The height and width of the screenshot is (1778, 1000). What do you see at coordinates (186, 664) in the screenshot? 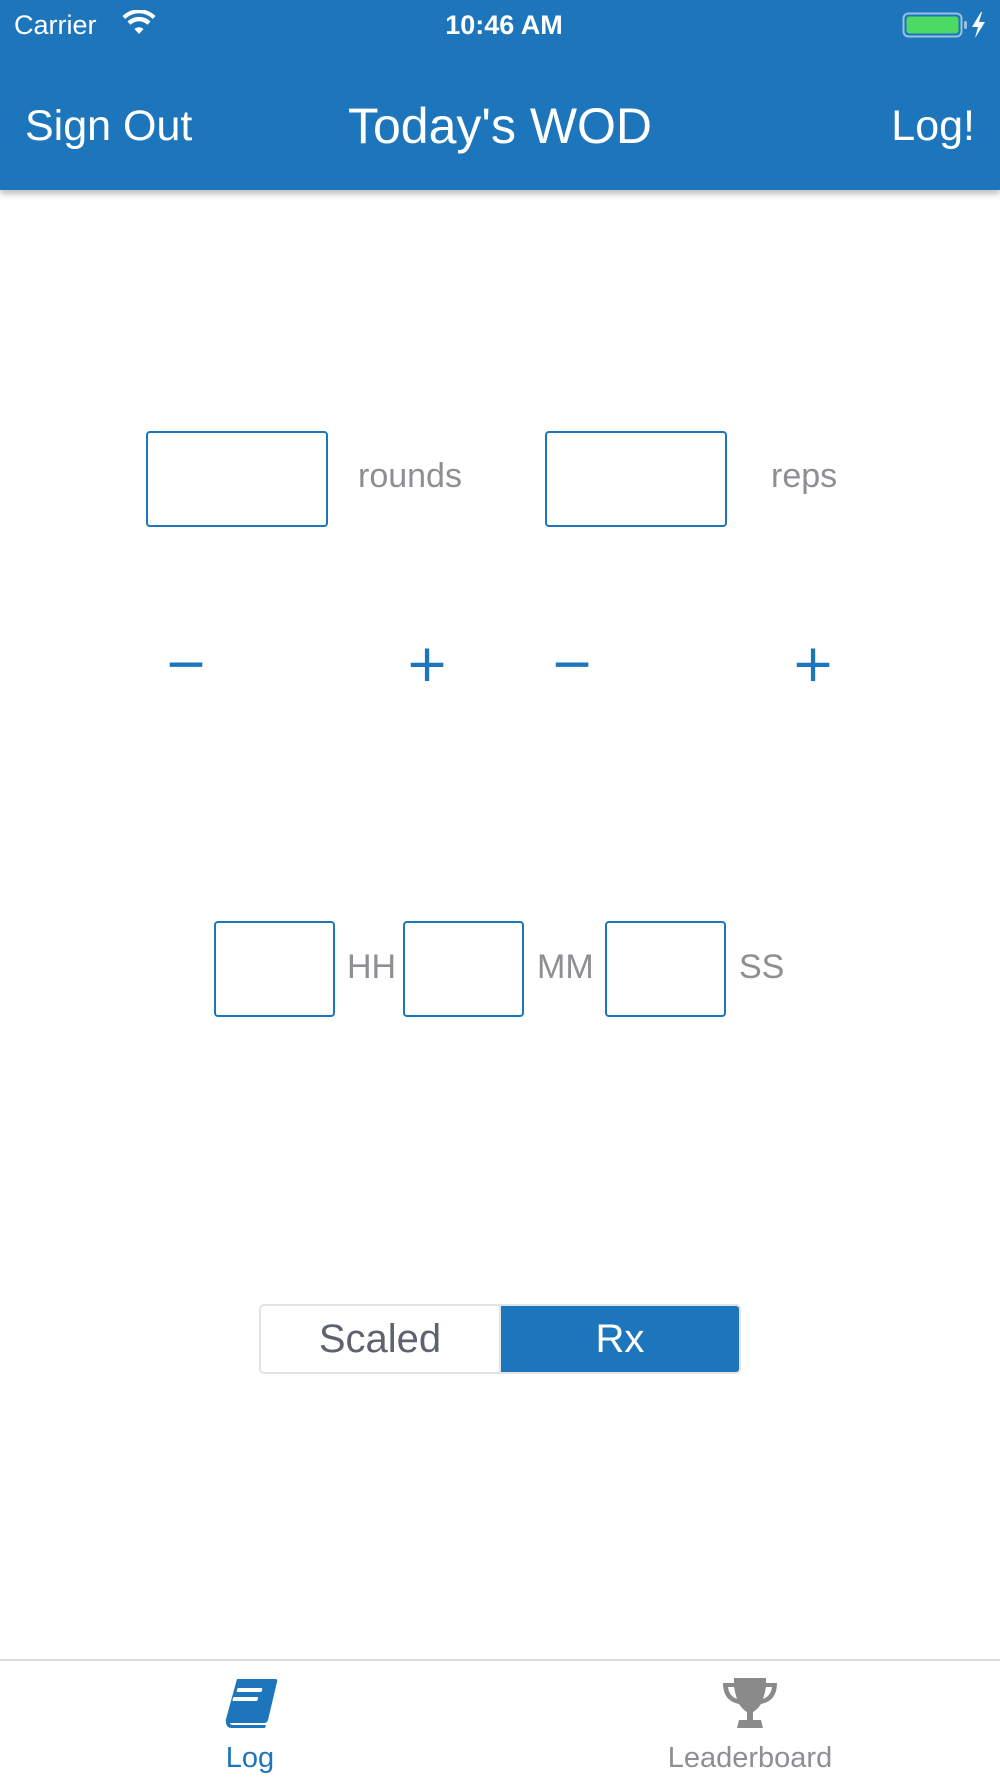
I see `rounds-decrement-button: −` at bounding box center [186, 664].